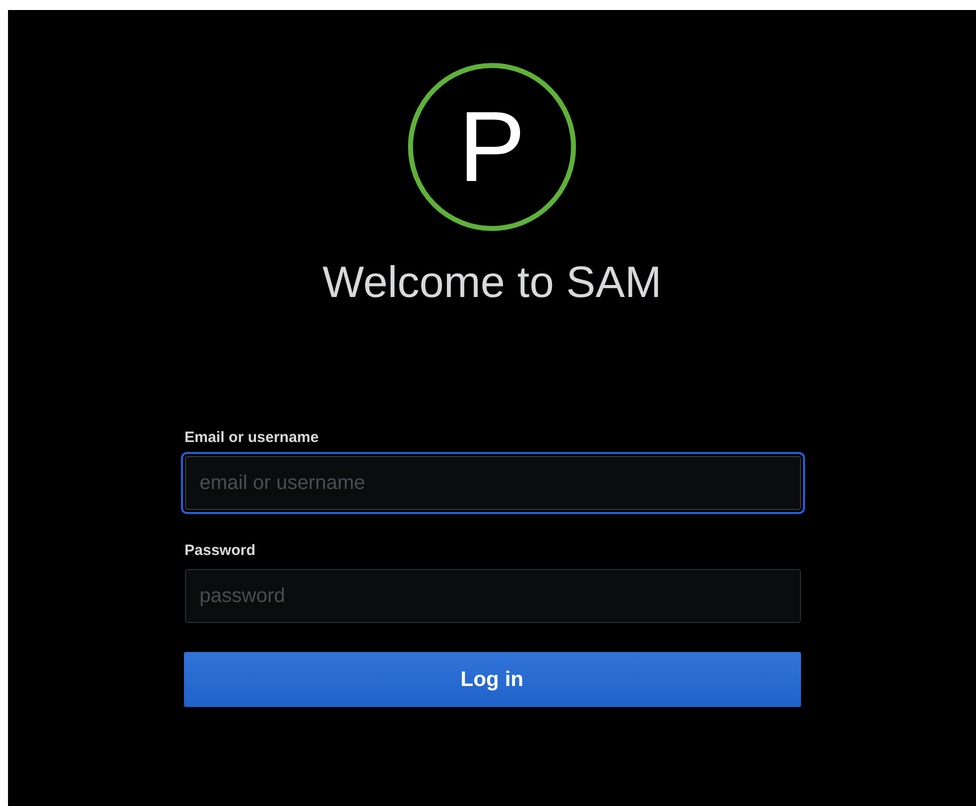 The height and width of the screenshot is (806, 976). I want to click on login-button: Log in, so click(492, 679).